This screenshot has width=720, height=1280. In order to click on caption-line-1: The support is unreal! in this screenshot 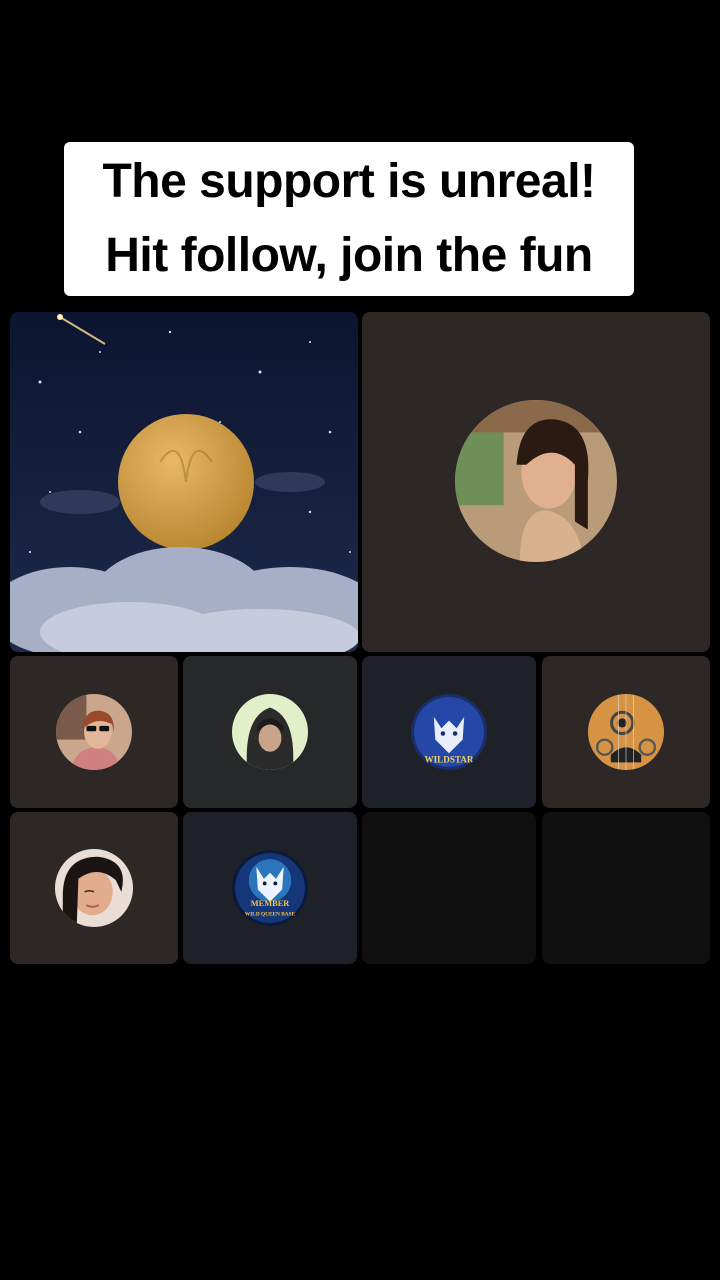, I will do `click(349, 181)`.